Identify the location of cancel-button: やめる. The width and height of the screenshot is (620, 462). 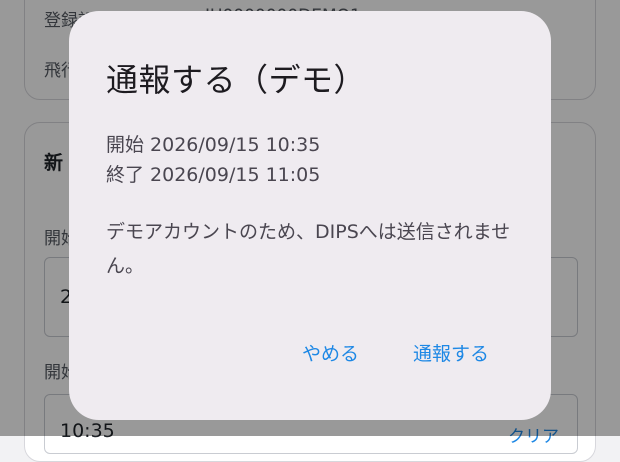
(330, 352).